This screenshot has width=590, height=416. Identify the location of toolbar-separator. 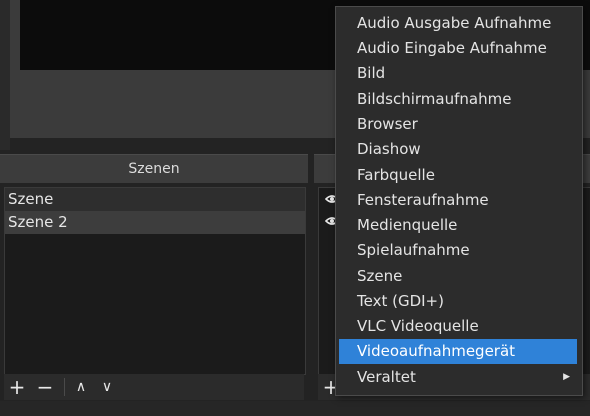
(64, 387).